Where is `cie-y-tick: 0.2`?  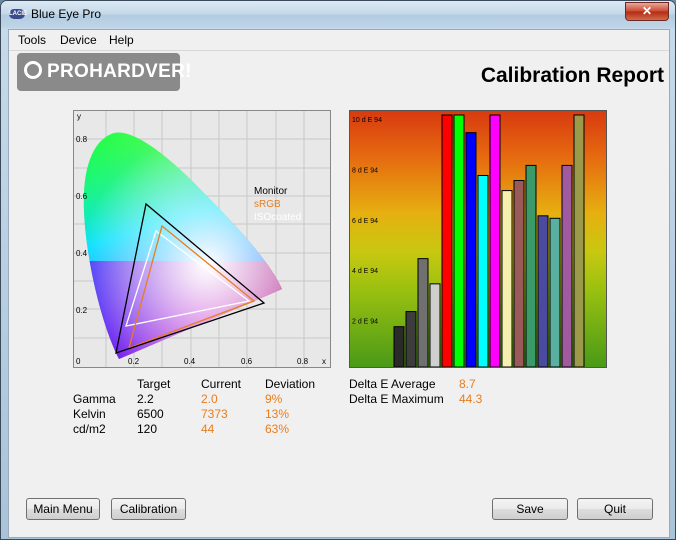
cie-y-tick: 0.2 is located at coordinates (82, 310).